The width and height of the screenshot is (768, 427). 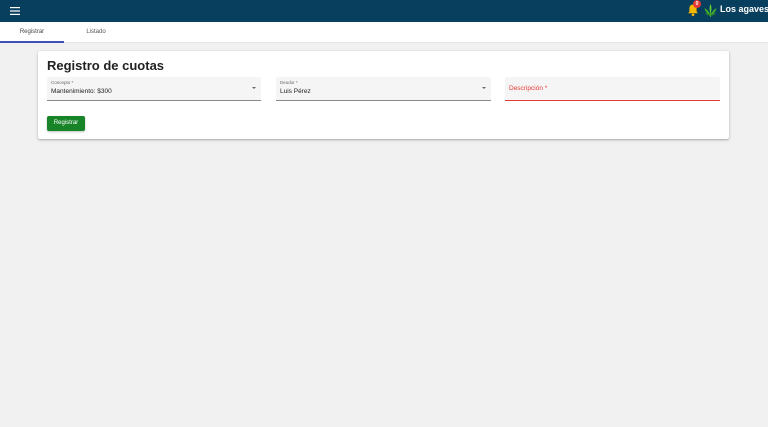 I want to click on deudor-select: Deudor * Luis Pérez, so click(x=383, y=89).